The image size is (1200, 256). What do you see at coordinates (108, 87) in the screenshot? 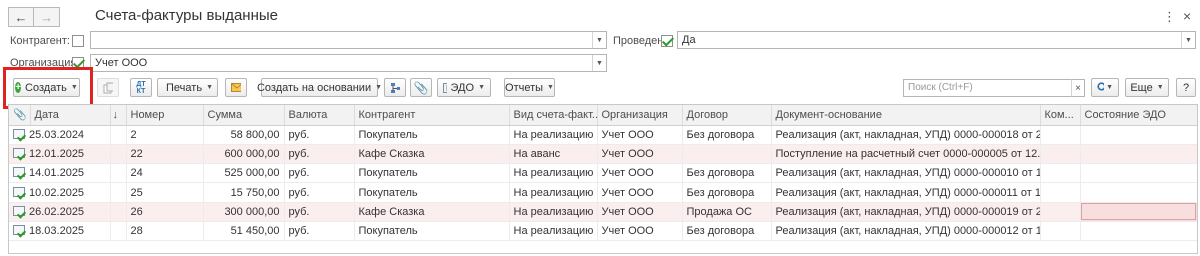
I see `copy-button` at bounding box center [108, 87].